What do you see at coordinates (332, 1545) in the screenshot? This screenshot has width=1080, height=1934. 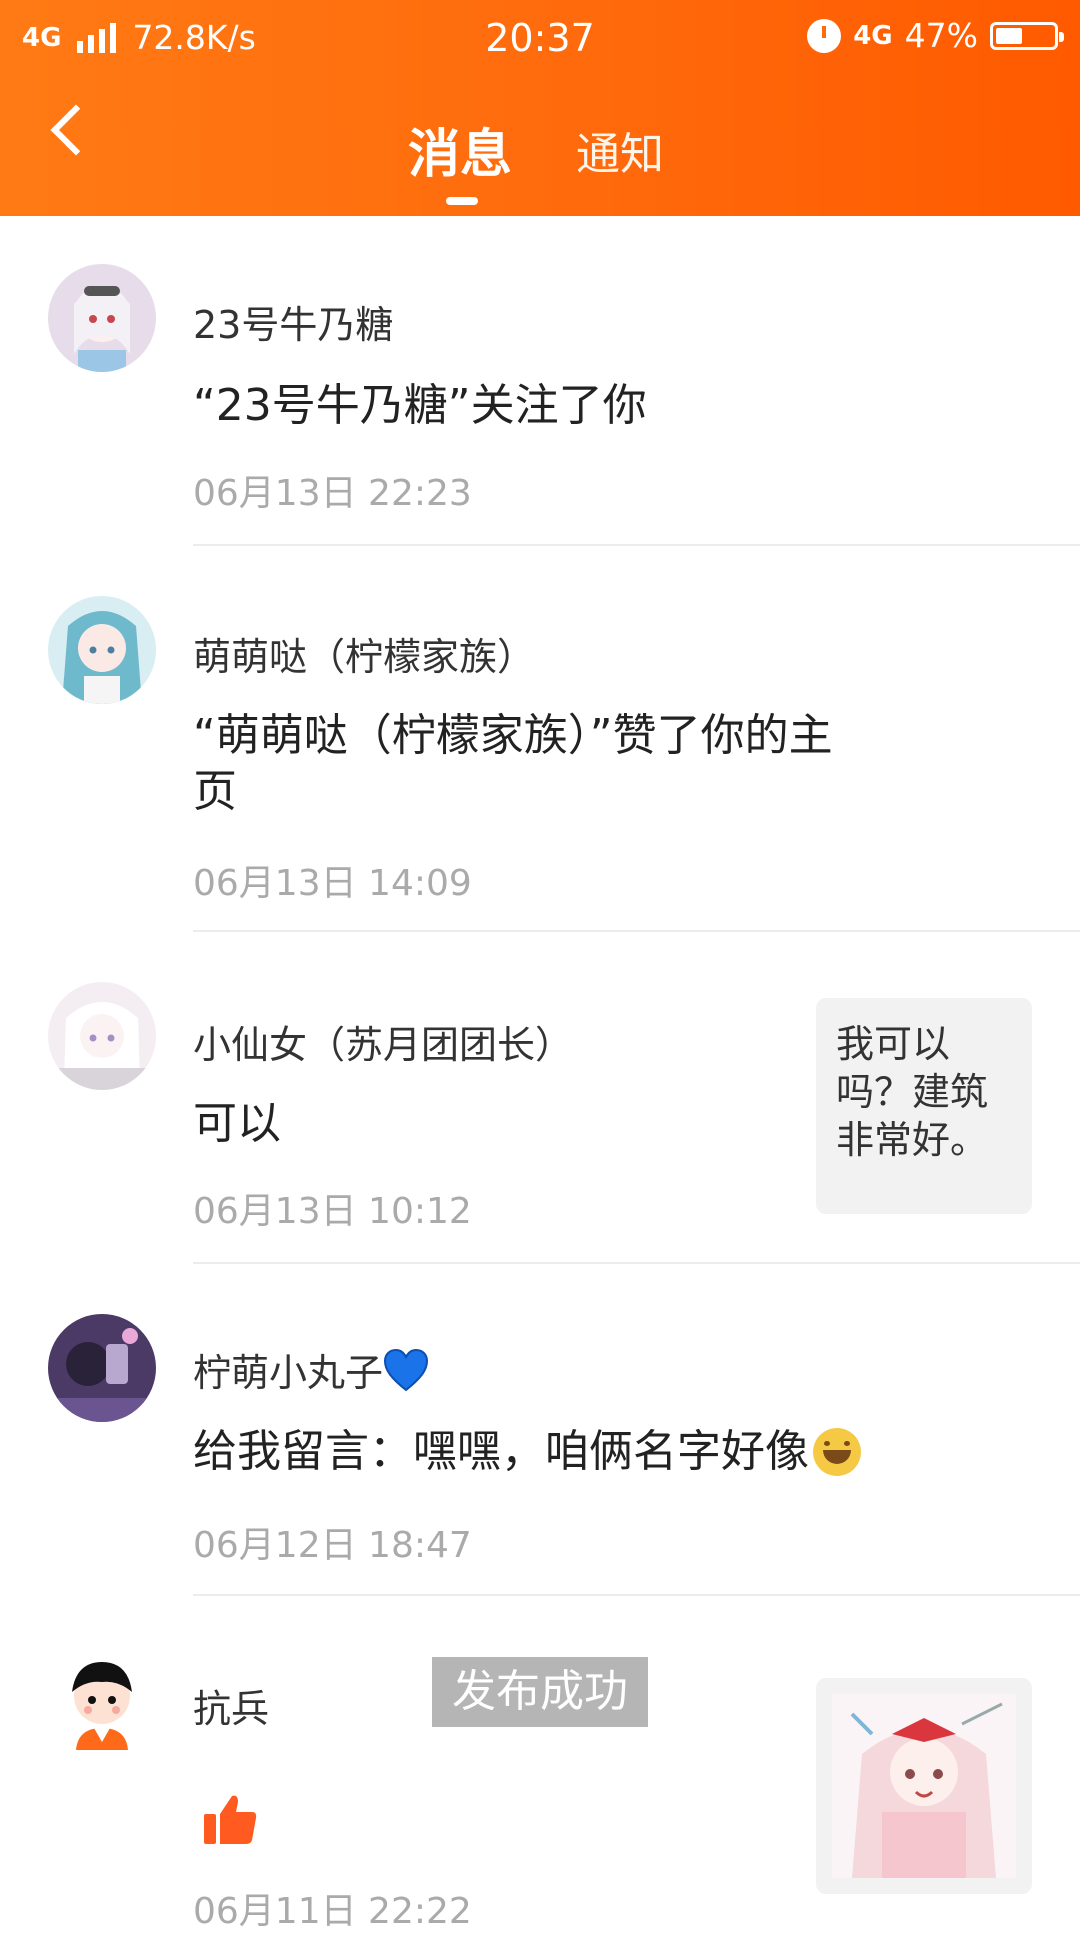 I see `message-date: 06月12日 18:47` at bounding box center [332, 1545].